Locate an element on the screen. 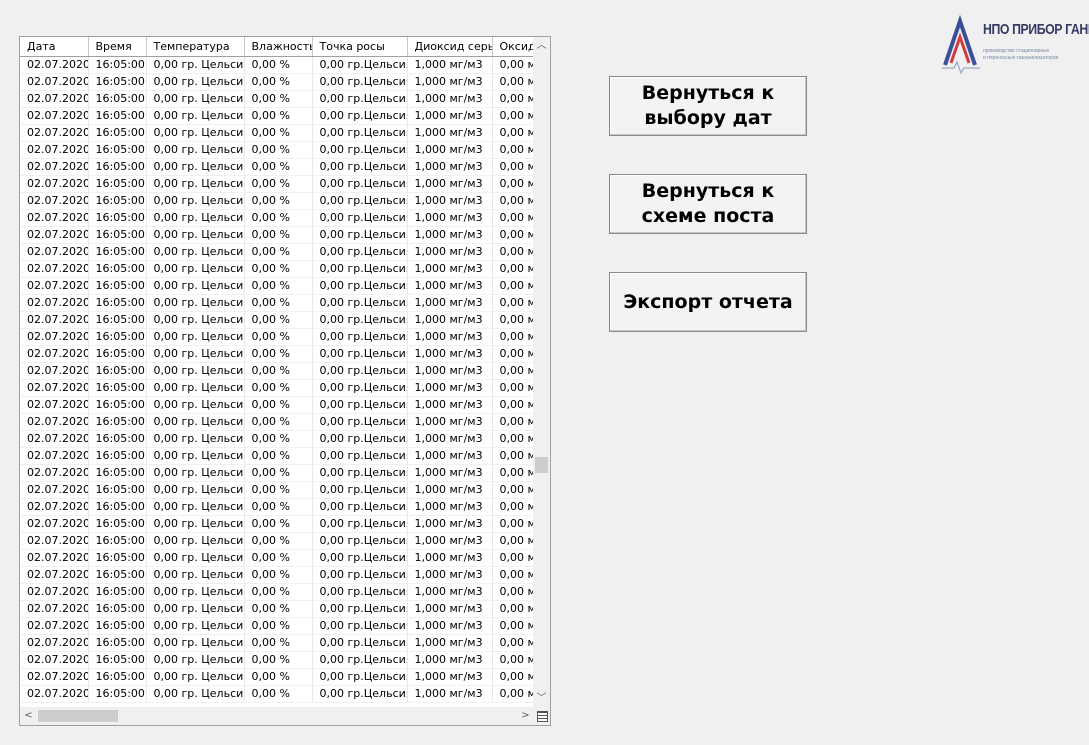  back-to-scheme-button: Вернуться к схеме поста is located at coordinates (708, 204).